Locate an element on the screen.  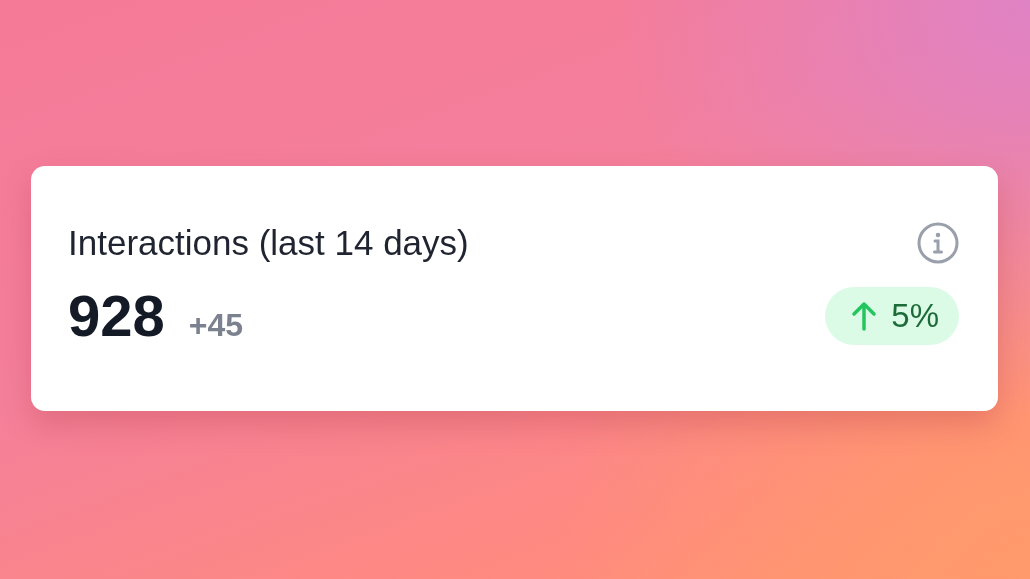
stat-delta: +45 is located at coordinates (216, 325).